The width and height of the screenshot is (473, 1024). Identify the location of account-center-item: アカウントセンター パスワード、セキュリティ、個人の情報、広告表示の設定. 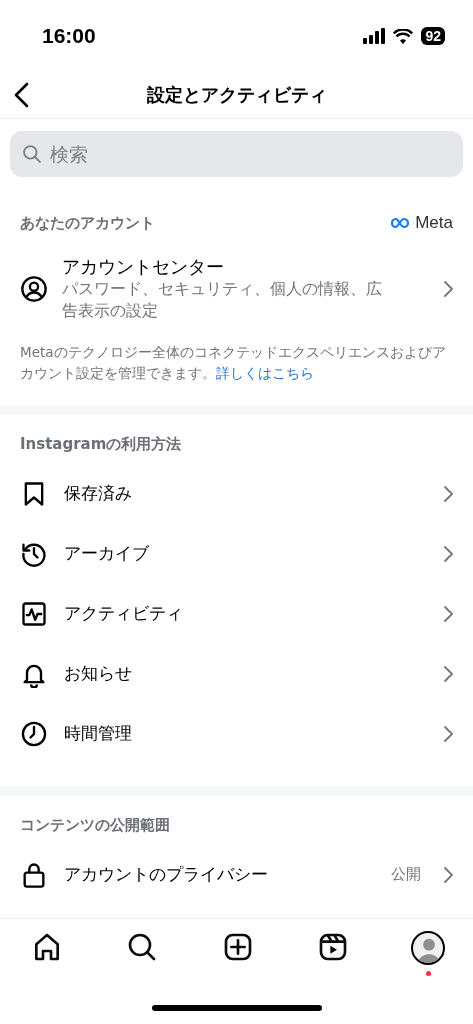
(236, 278).